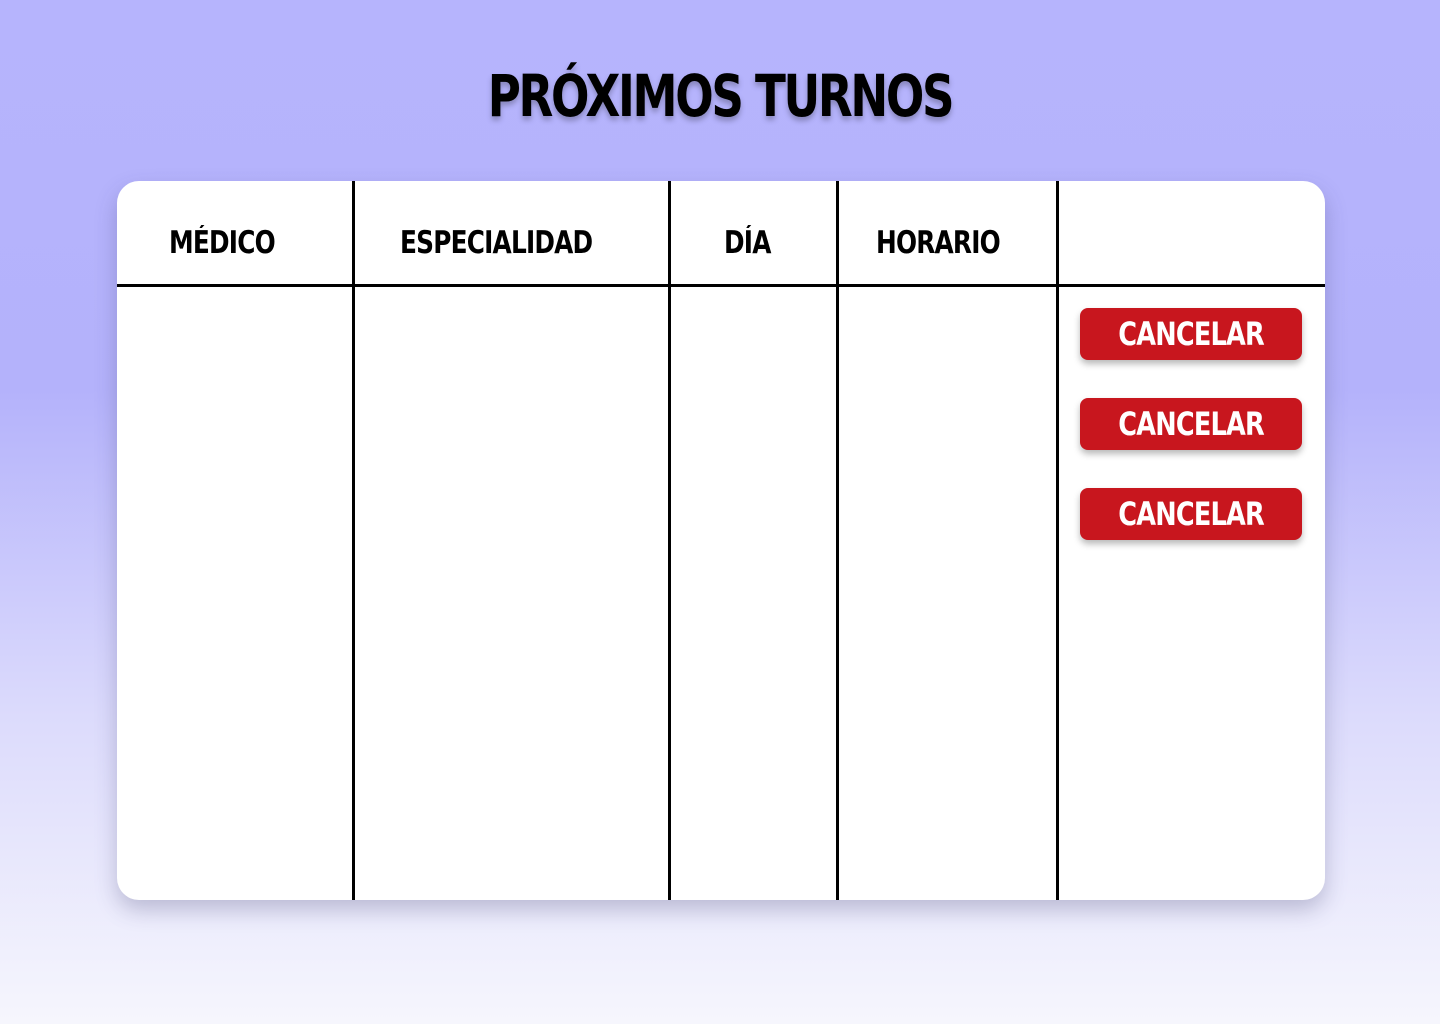  Describe the element at coordinates (938, 243) in the screenshot. I see `column-header-horario: HORARIO` at that location.